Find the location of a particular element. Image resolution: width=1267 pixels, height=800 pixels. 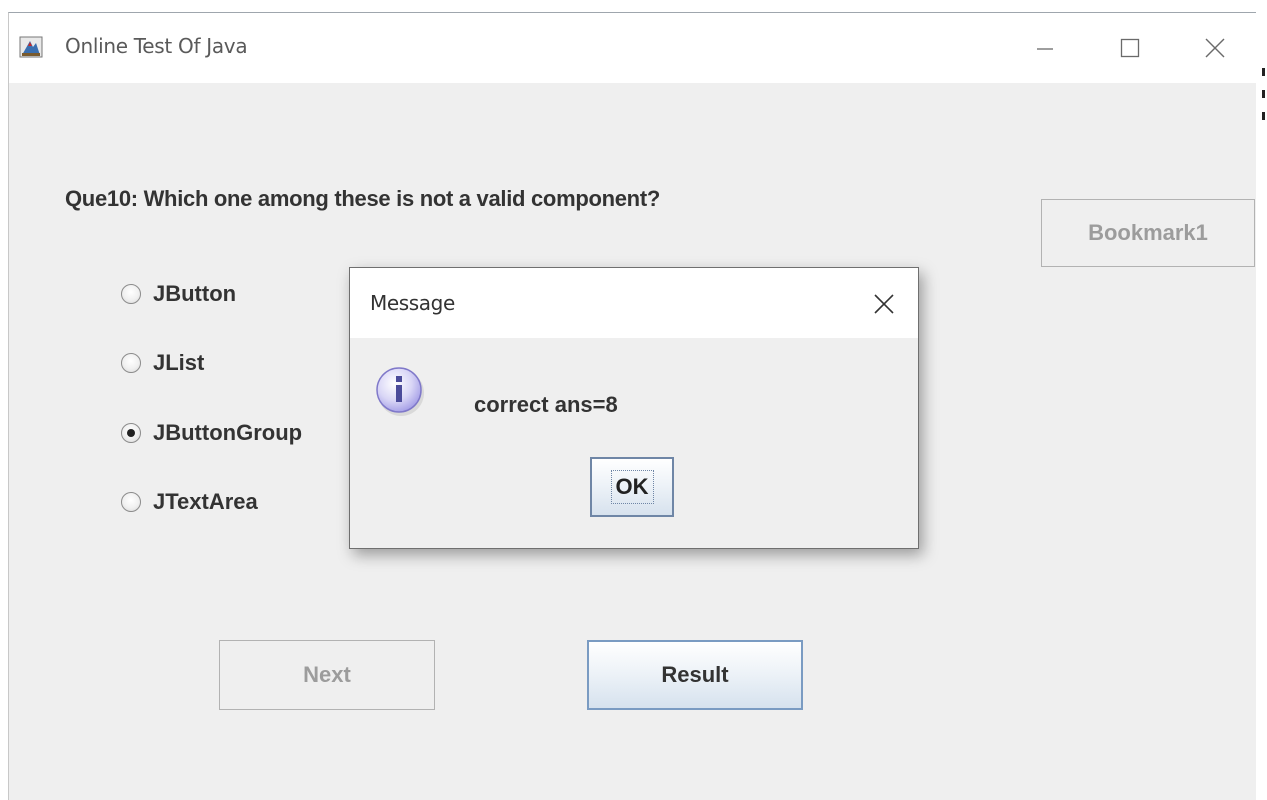

background-window-edge is located at coordinates (1263, 99).